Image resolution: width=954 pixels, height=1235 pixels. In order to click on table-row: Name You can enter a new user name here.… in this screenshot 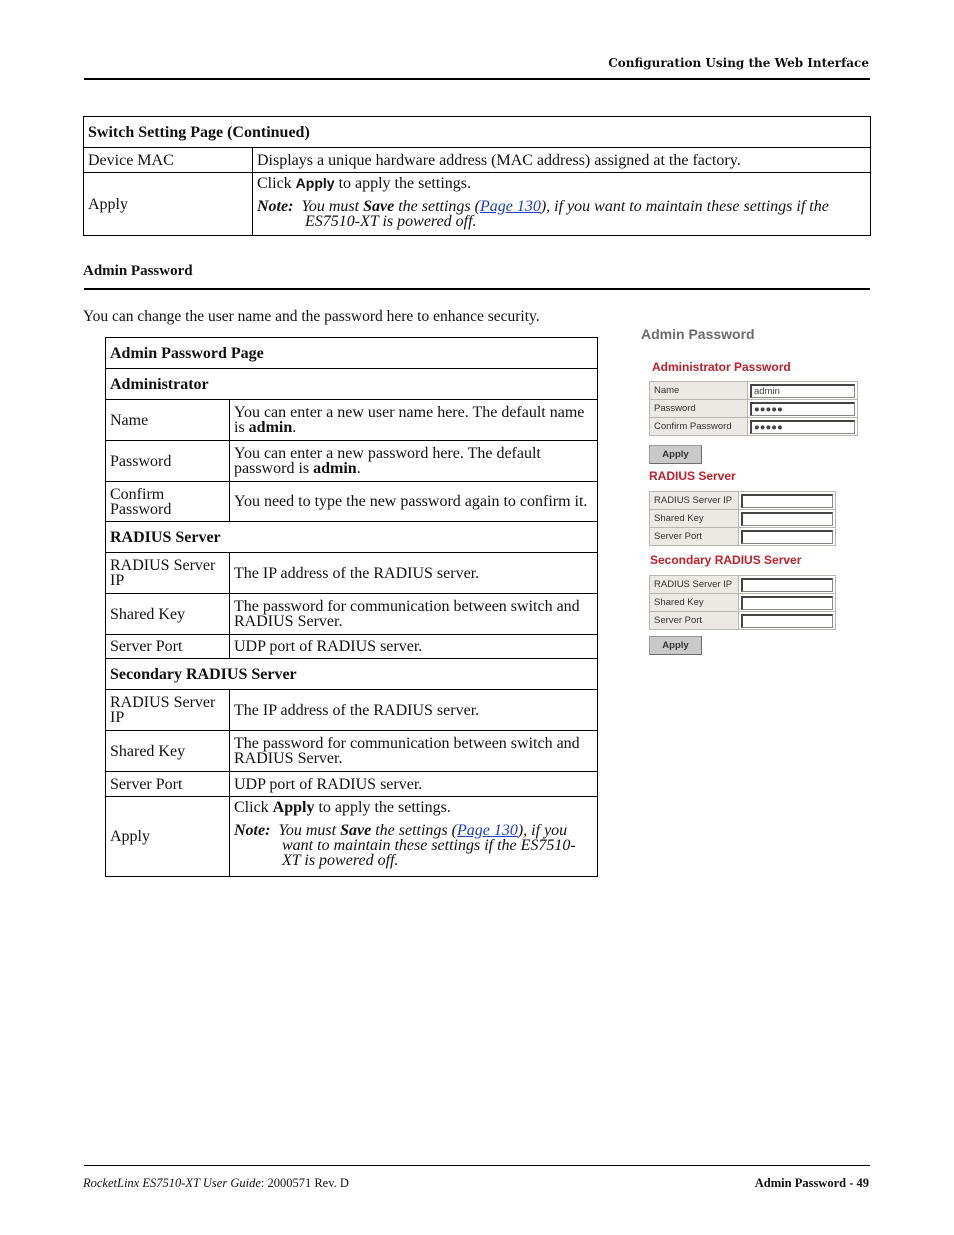, I will do `click(351, 420)`.